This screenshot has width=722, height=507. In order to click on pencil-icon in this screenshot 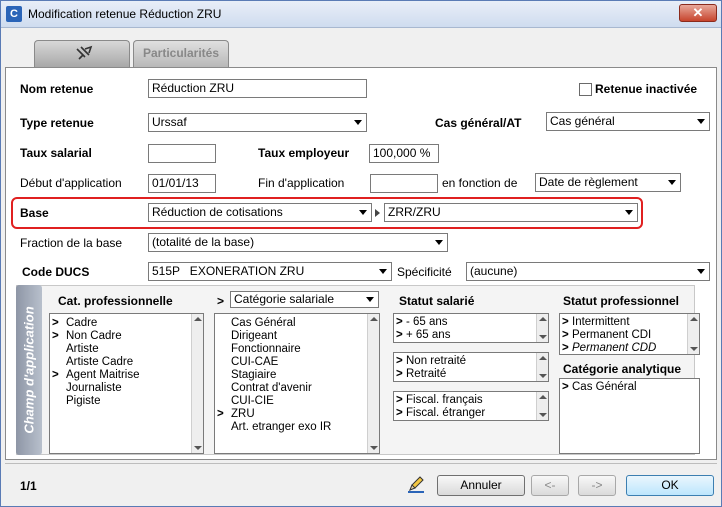, I will do `click(416, 484)`.